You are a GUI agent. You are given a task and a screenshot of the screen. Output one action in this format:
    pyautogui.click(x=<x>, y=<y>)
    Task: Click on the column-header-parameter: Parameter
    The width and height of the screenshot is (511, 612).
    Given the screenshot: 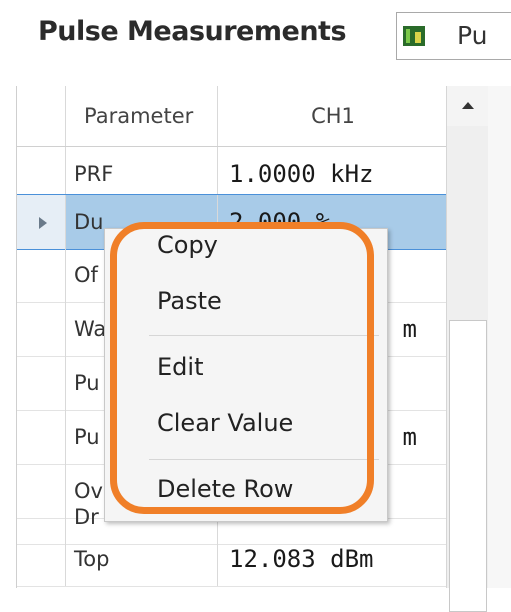 What is the action you would take?
    pyautogui.click(x=142, y=116)
    